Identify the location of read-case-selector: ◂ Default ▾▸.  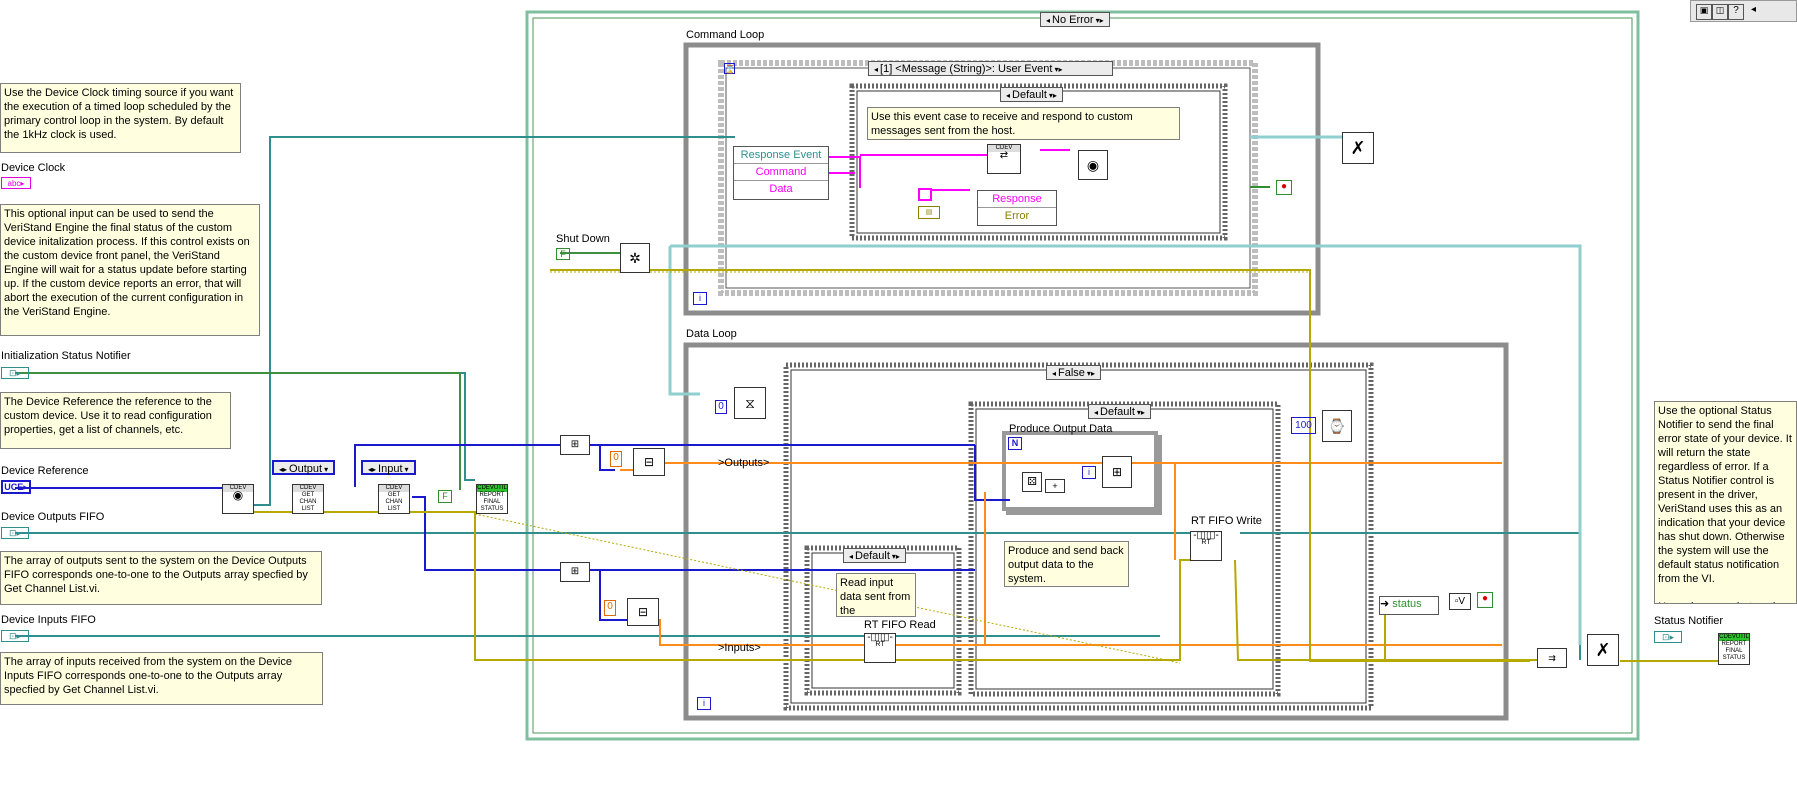
(874, 555).